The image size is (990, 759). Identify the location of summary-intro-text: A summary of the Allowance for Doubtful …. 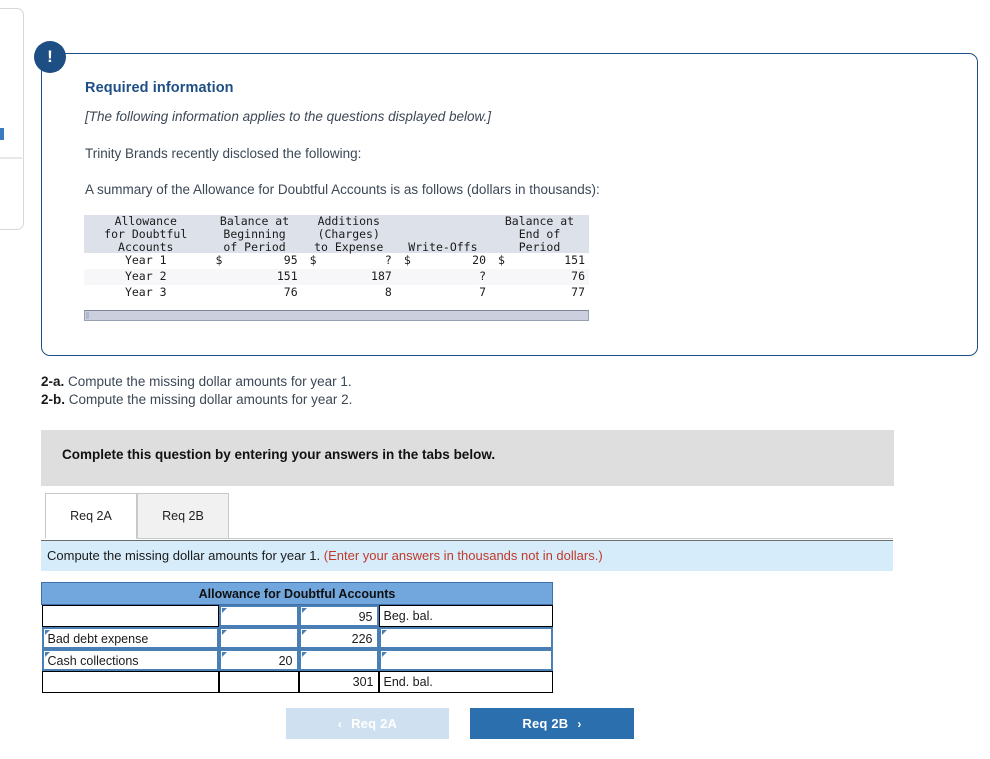
(342, 189).